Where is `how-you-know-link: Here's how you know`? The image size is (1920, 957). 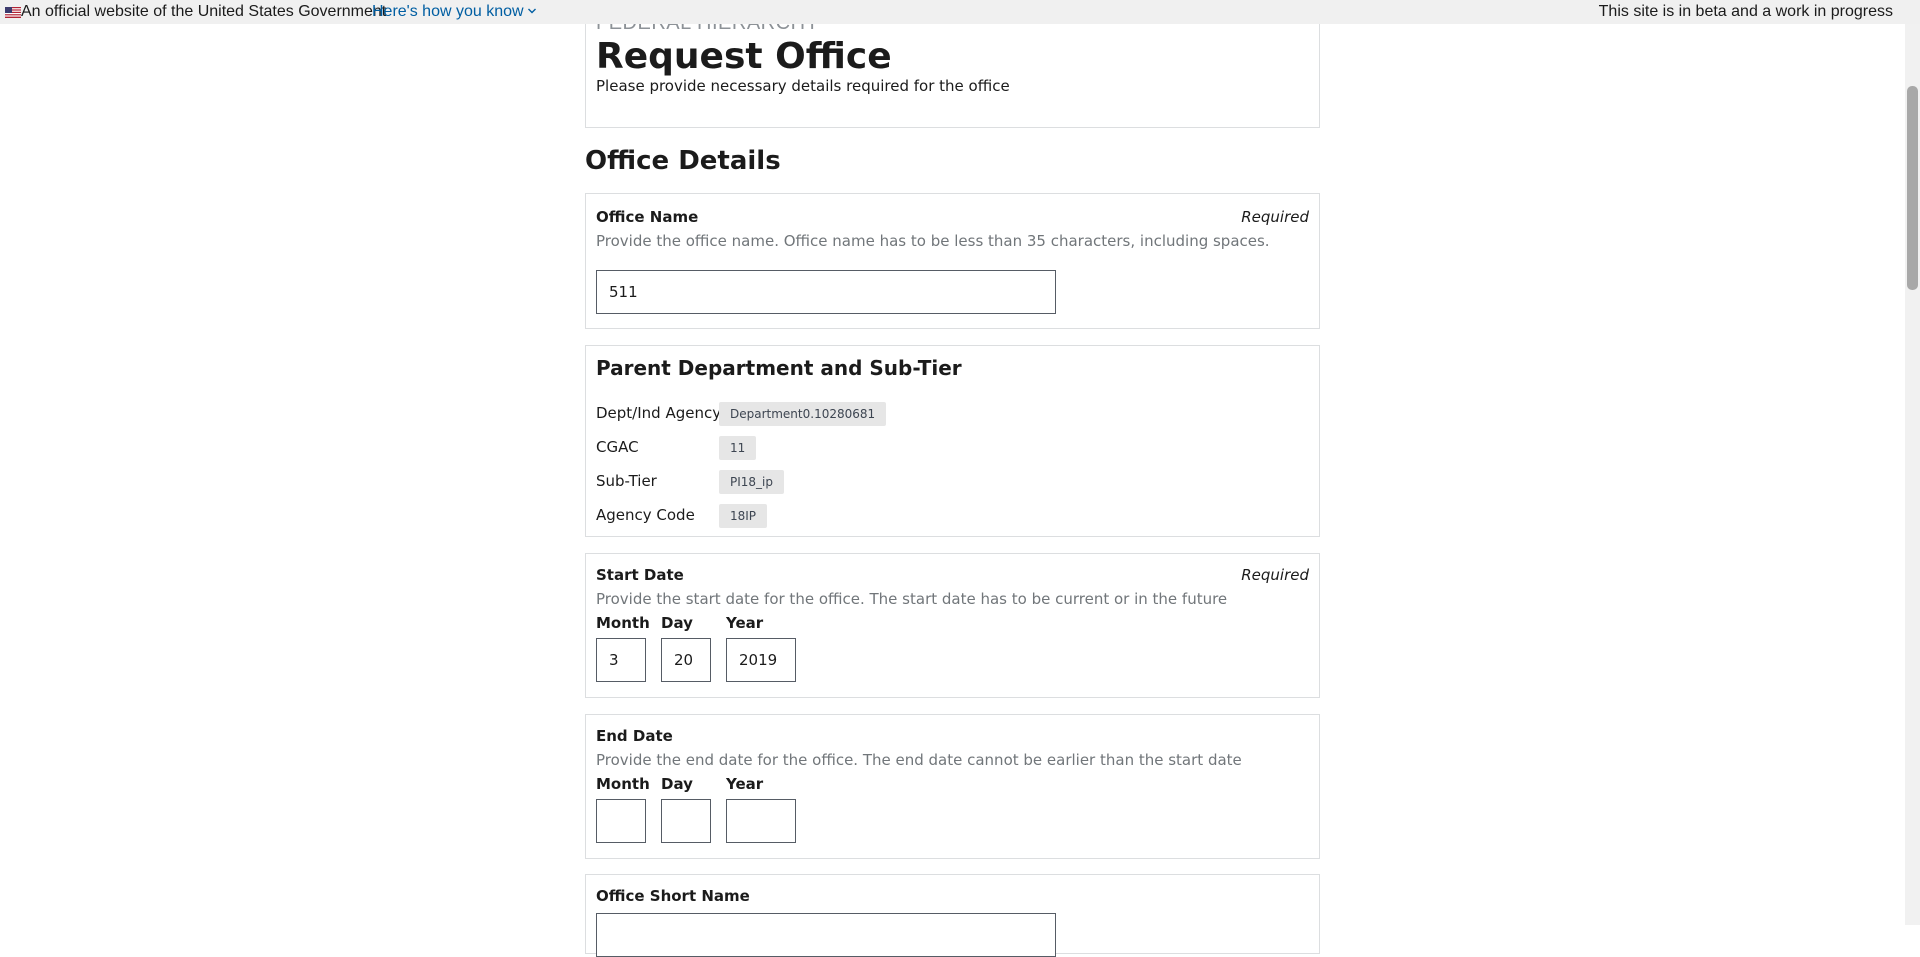 how-you-know-link: Here's how you know is located at coordinates (454, 12).